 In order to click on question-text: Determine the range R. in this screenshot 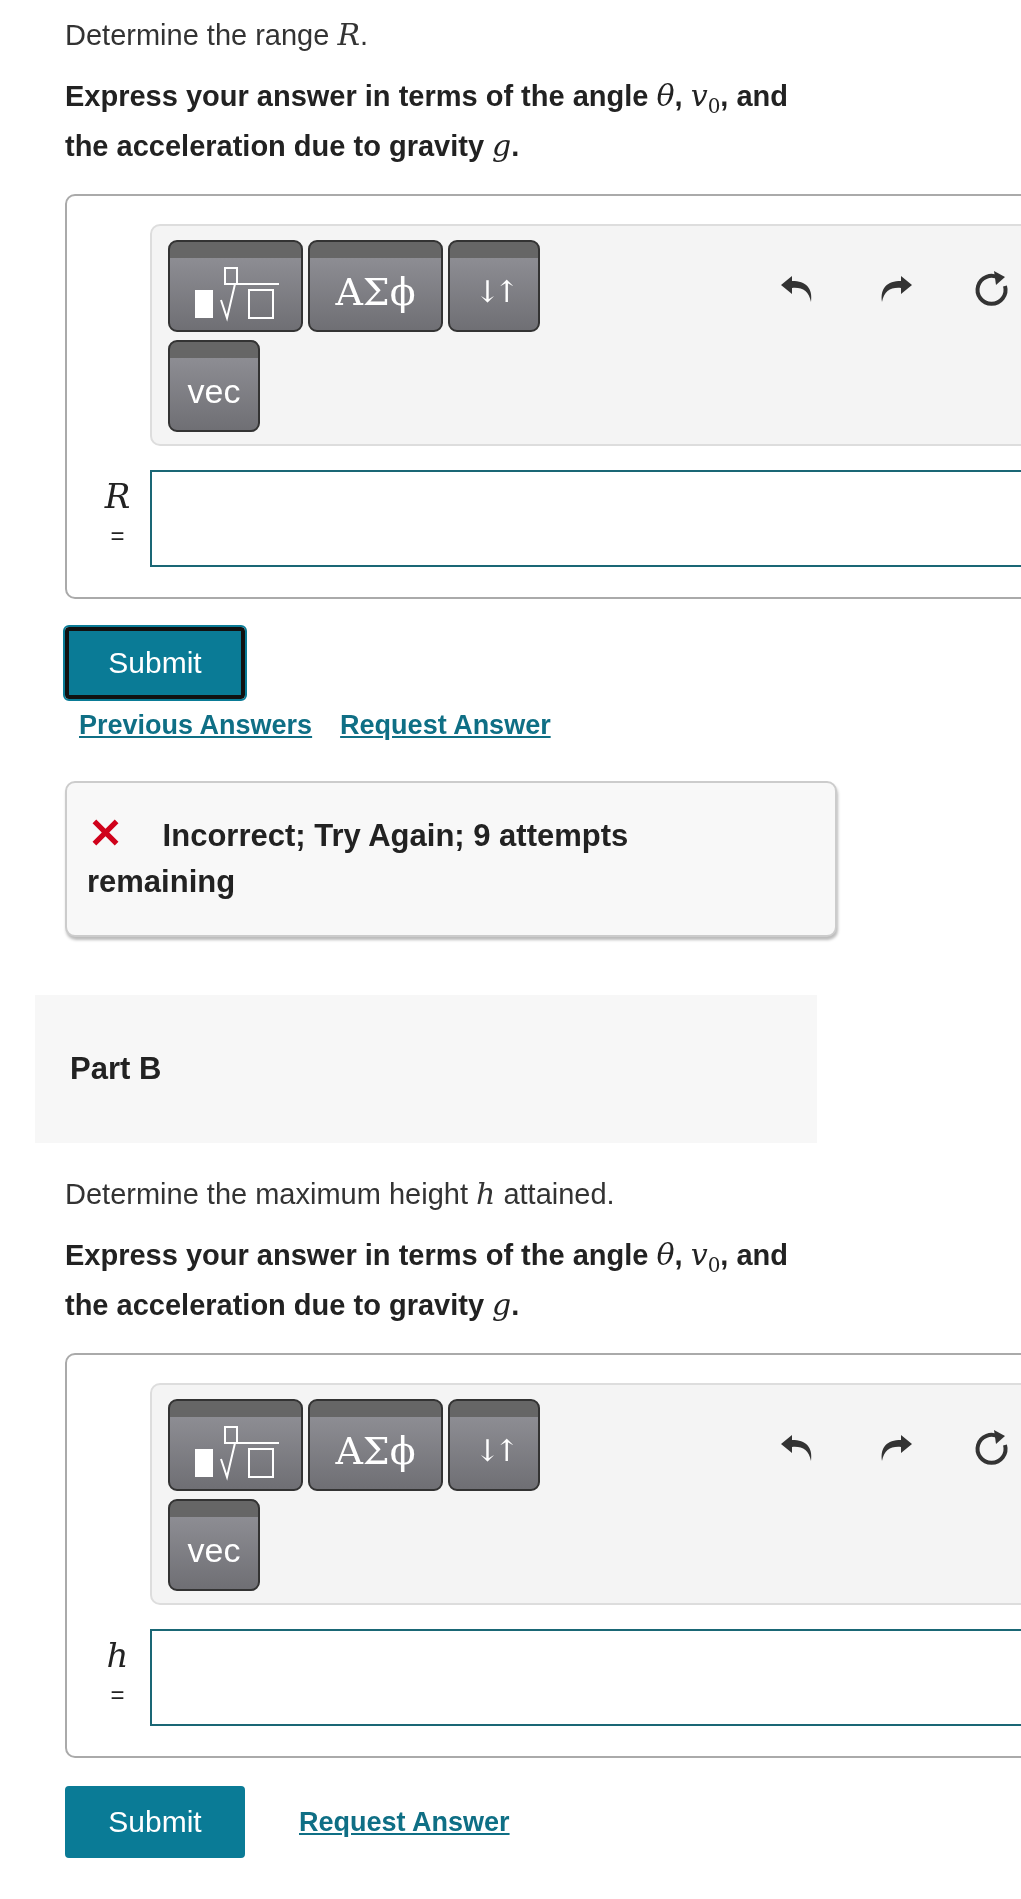, I will do `click(217, 35)`.